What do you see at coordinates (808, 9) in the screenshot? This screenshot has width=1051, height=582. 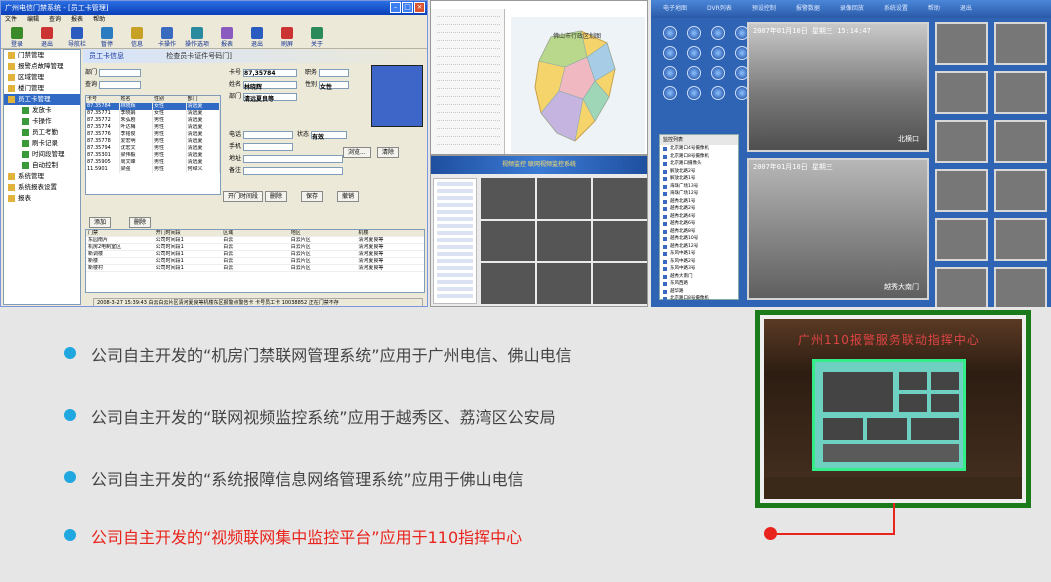 I see `video-wall-nav-item: 报警数据` at bounding box center [808, 9].